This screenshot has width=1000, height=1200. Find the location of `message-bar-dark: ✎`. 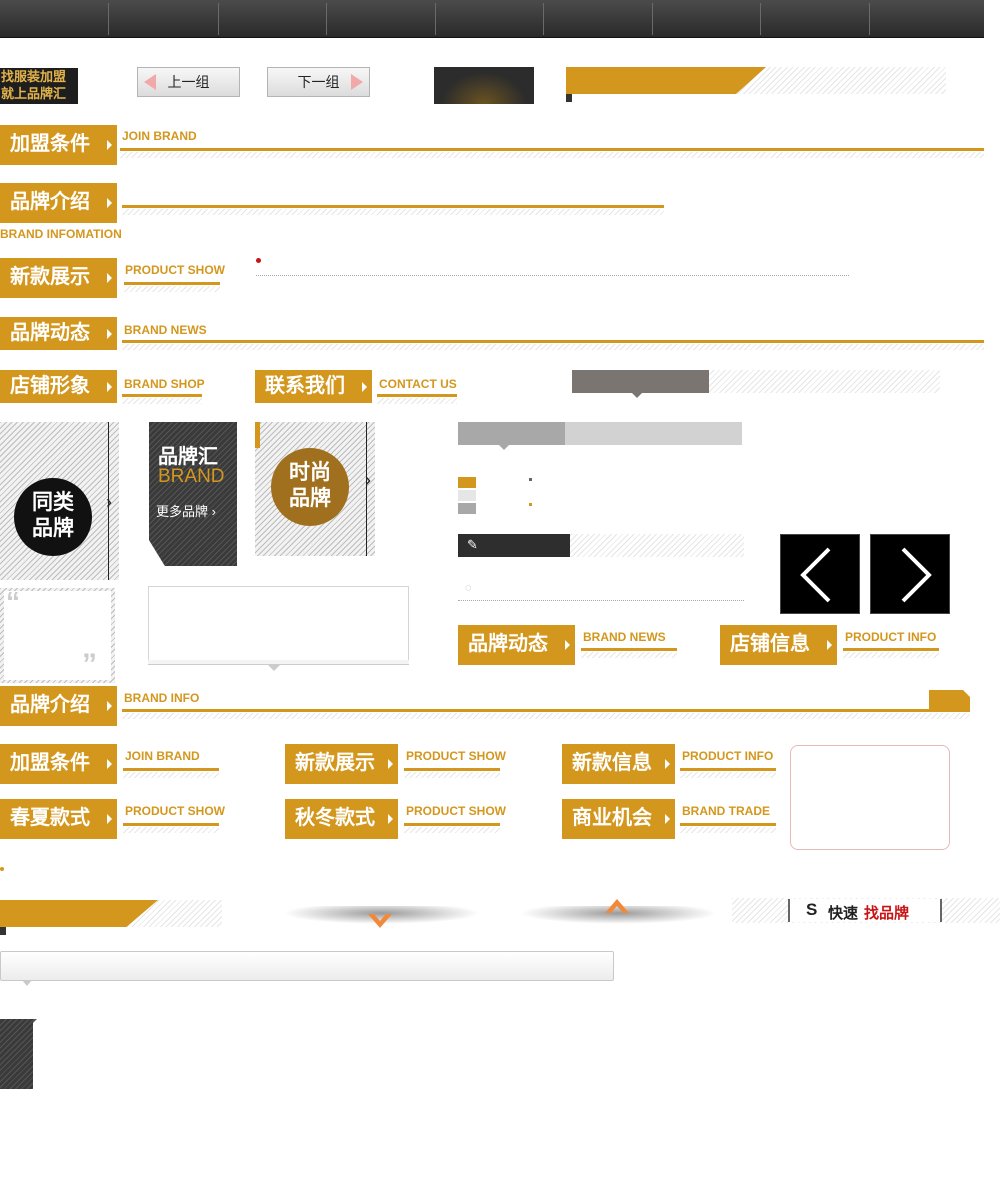

message-bar-dark: ✎ is located at coordinates (514, 545).